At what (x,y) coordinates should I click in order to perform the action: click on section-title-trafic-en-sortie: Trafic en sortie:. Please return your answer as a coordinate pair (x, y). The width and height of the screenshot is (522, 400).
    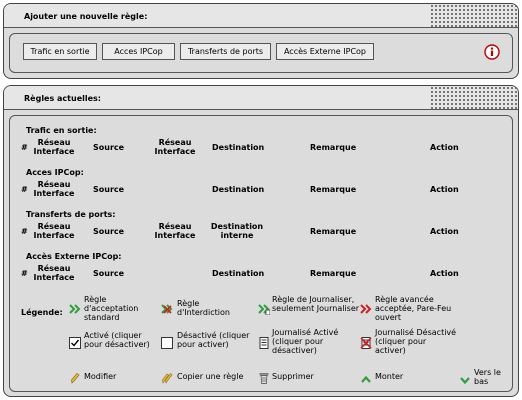
    Looking at the image, I should click on (61, 130).